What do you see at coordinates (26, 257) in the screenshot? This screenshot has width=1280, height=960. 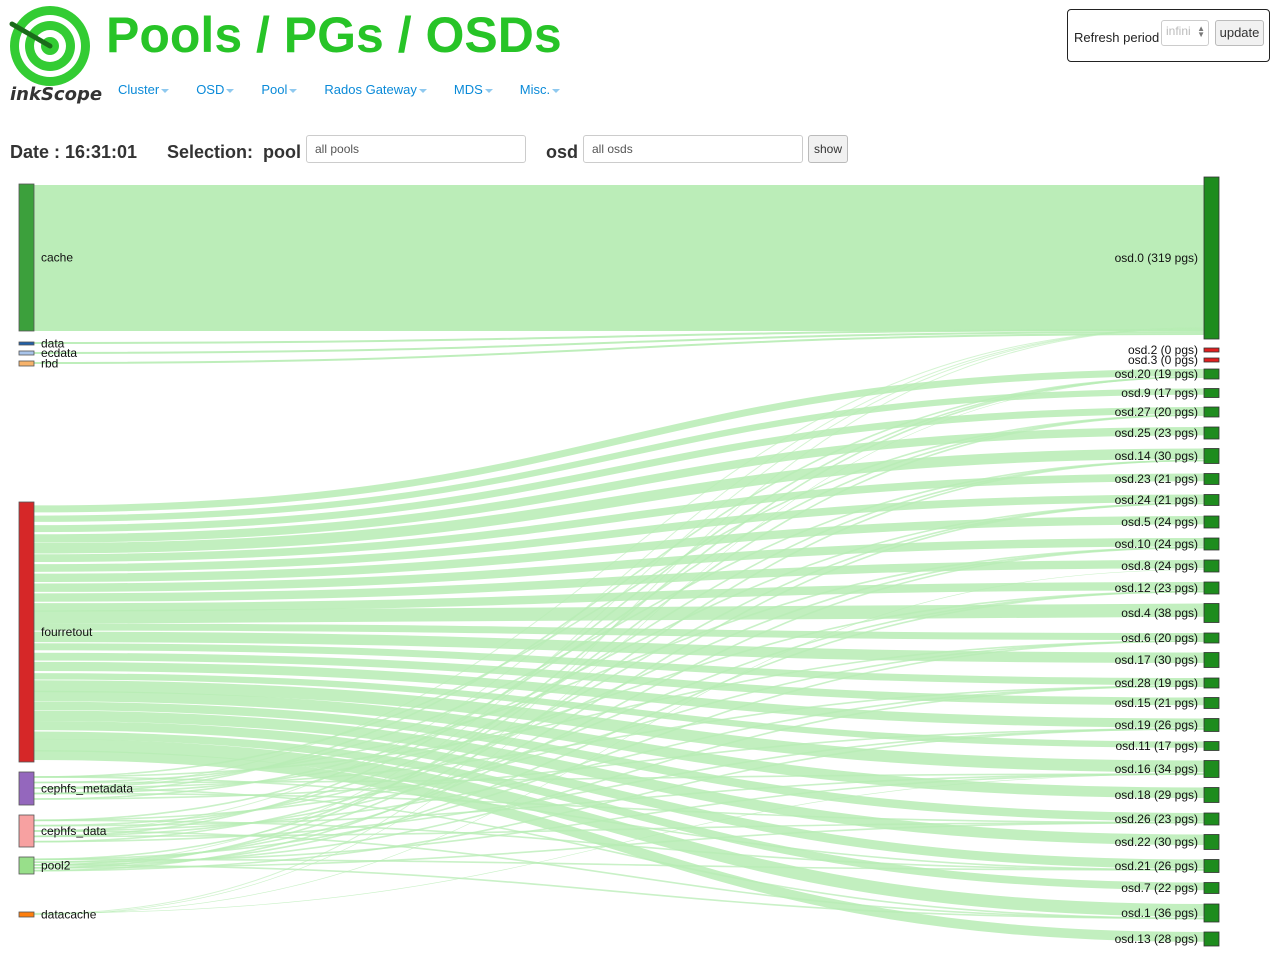 I see `pool-node-cache` at bounding box center [26, 257].